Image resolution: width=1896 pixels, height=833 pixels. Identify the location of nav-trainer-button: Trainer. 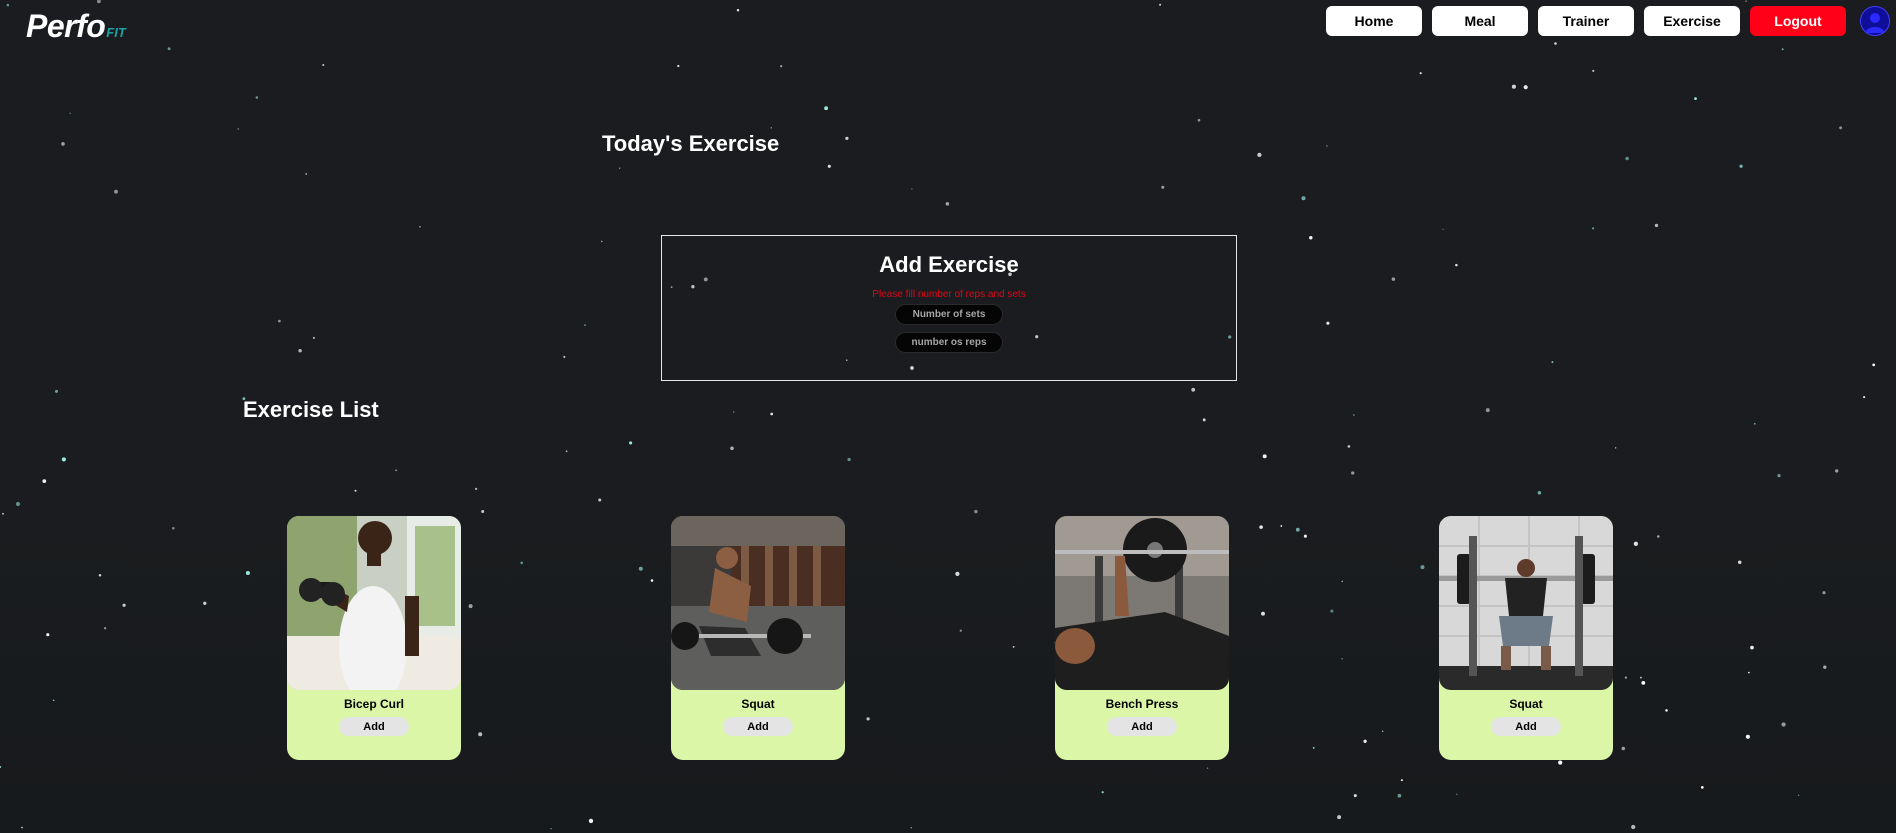
(1586, 21).